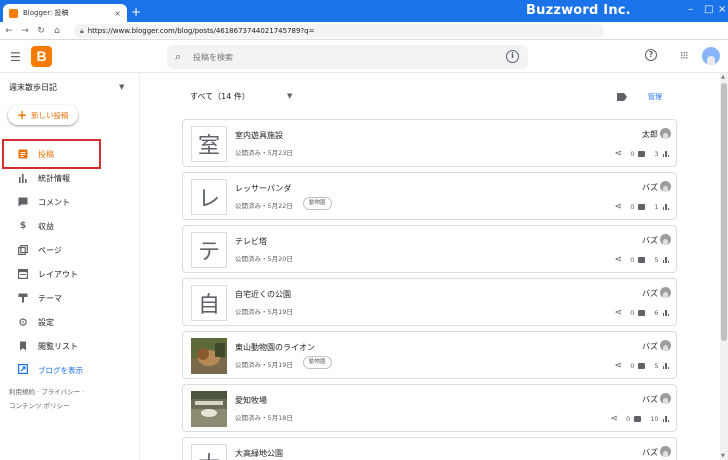 The width and height of the screenshot is (728, 460). I want to click on scrollbar-thumb, so click(724, 212).